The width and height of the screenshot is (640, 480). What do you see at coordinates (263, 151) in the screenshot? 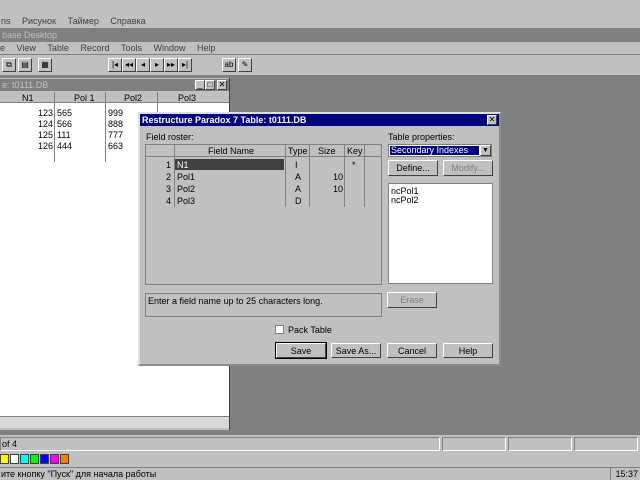
I see `field-roster-header` at bounding box center [263, 151].